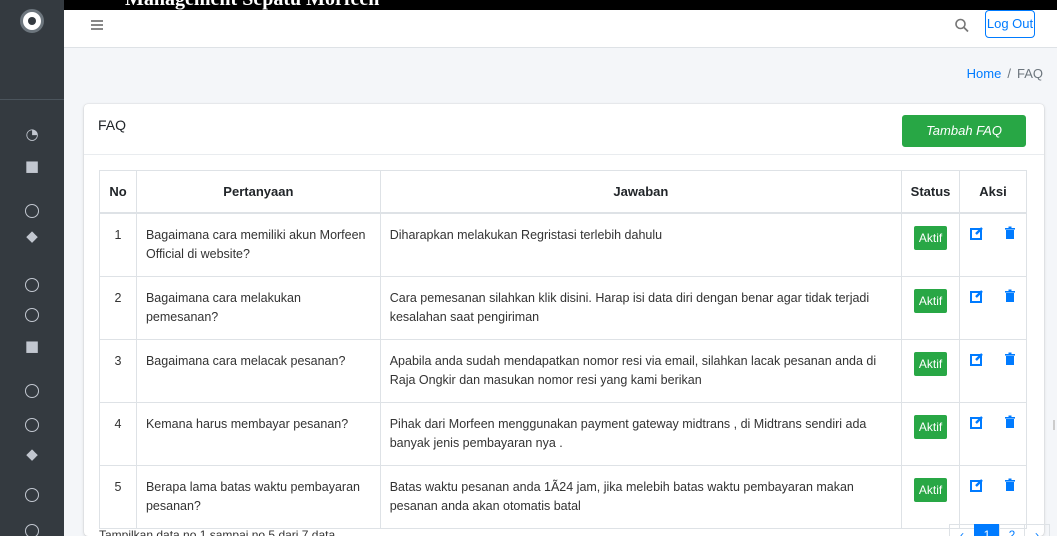 This screenshot has height=536, width=1057. Describe the element at coordinates (560, 29) in the screenshot. I see `top-navbar: Log Out` at that location.